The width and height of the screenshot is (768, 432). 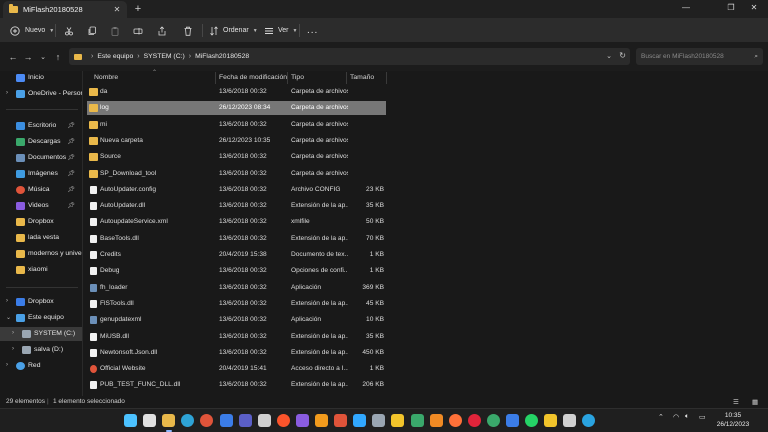 What do you see at coordinates (41, 270) in the screenshot?
I see `sidebar-item: xiaomi` at bounding box center [41, 270].